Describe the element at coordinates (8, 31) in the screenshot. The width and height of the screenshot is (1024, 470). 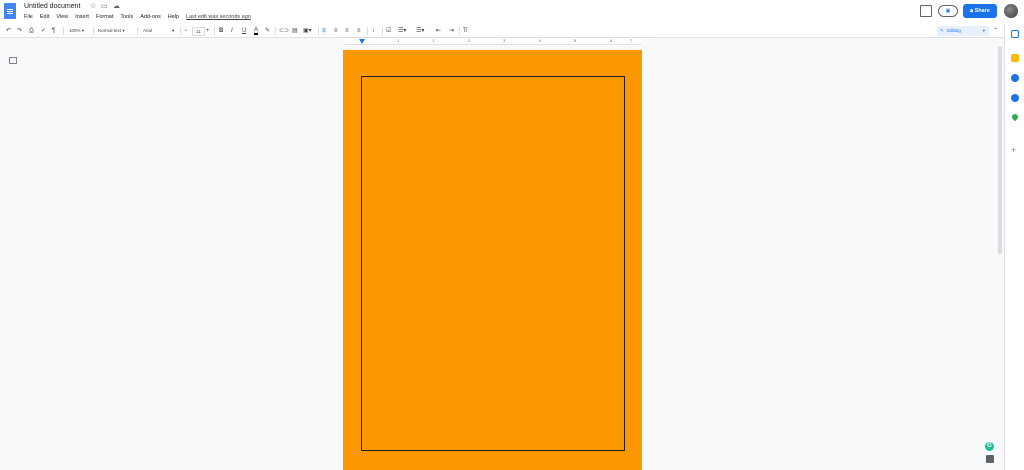
I see `undo-icon: ↶` at that location.